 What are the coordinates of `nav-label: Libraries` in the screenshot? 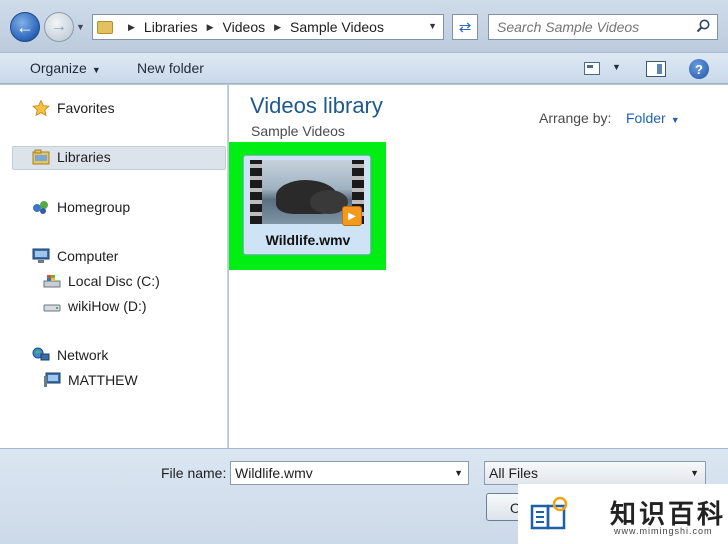 It's located at (84, 157).